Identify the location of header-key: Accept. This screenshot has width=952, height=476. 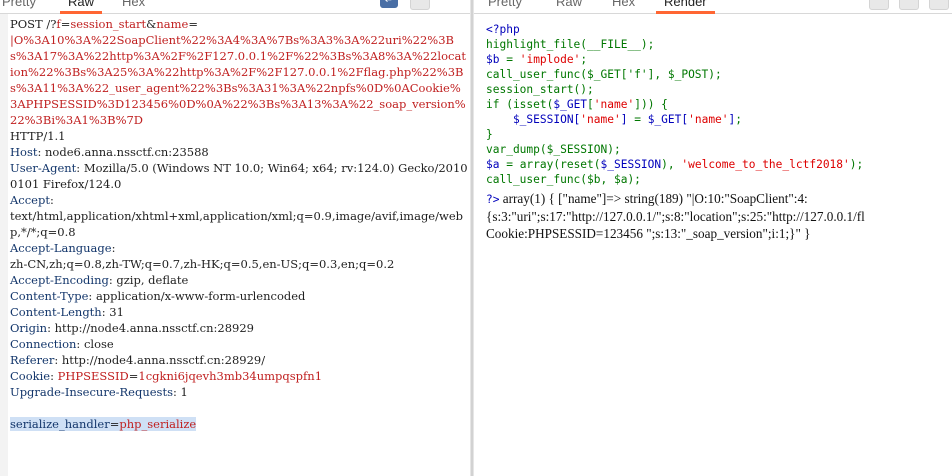
(30, 200).